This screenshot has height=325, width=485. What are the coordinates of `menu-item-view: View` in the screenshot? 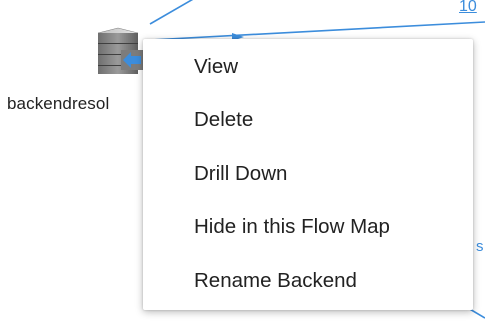 It's located at (308, 67).